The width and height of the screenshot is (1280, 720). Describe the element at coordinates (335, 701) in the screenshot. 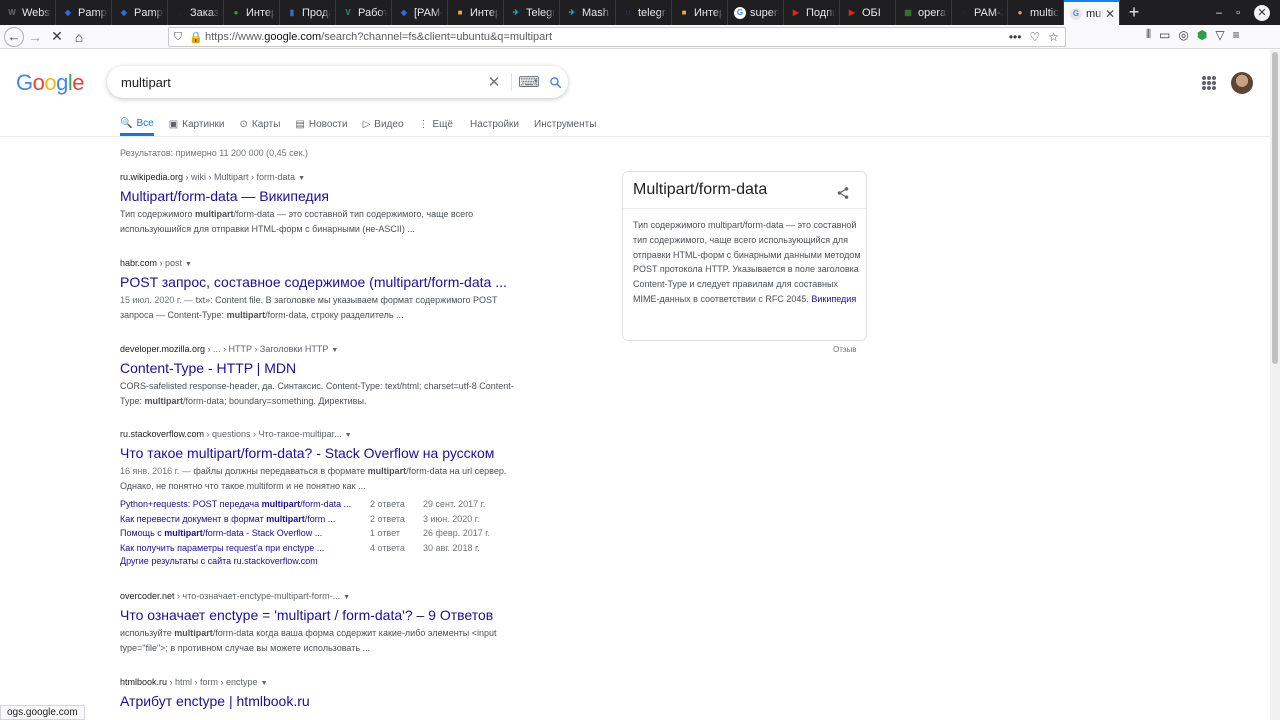

I see `result-title-link: Атрибут enctype | htmlbook.ru` at that location.